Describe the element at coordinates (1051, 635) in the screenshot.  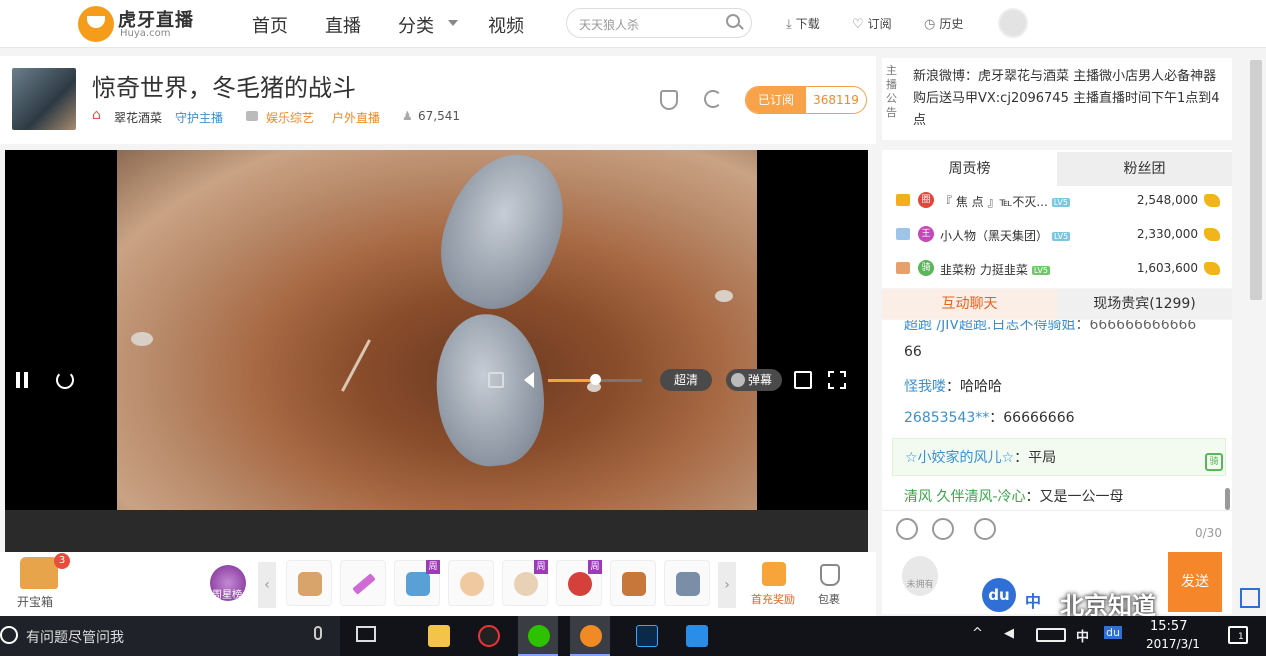
I see `keyboard-icon` at that location.